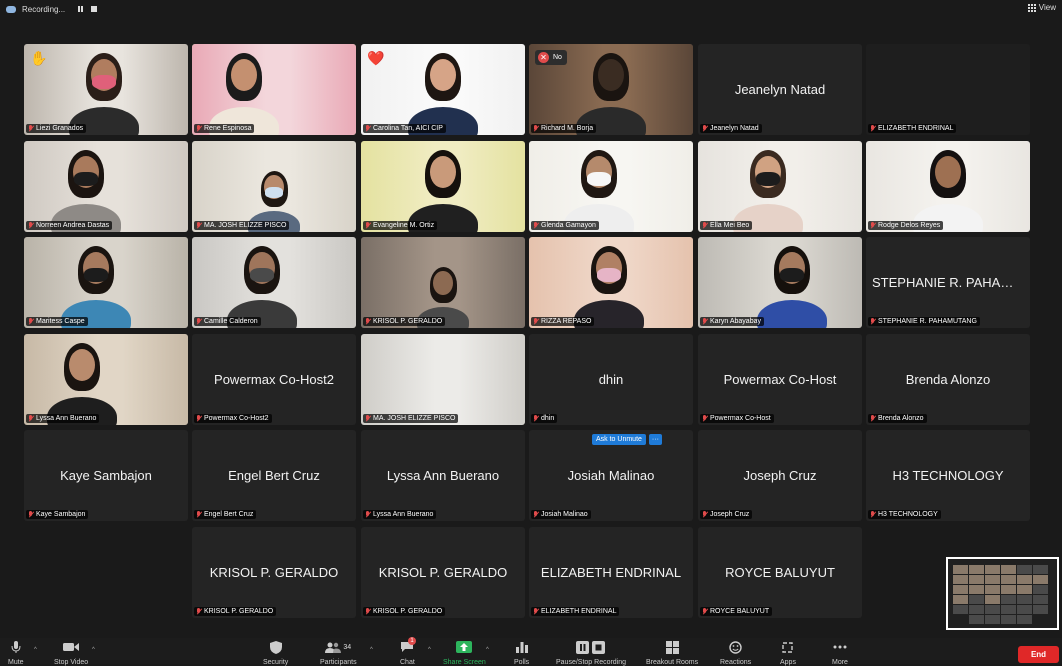 The height and width of the screenshot is (666, 1062). I want to click on participant-name: Liezi Granados, so click(60, 128).